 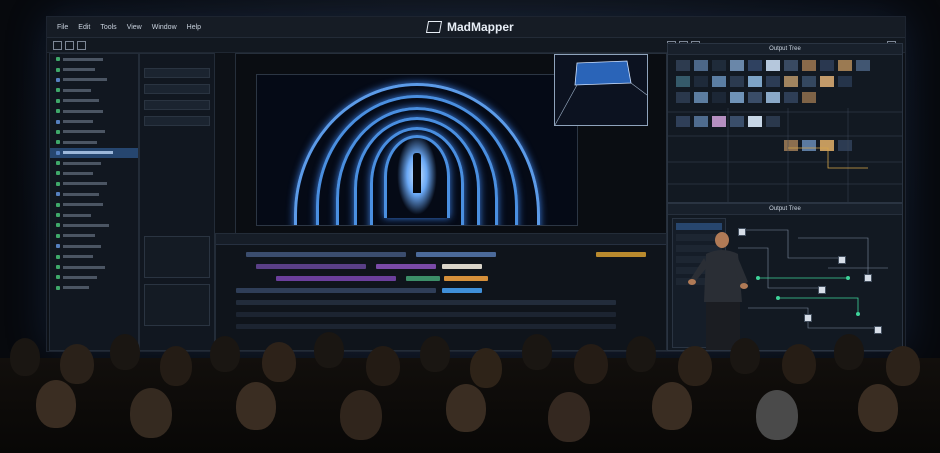 I want to click on app-title: MadMapper, so click(x=469, y=27).